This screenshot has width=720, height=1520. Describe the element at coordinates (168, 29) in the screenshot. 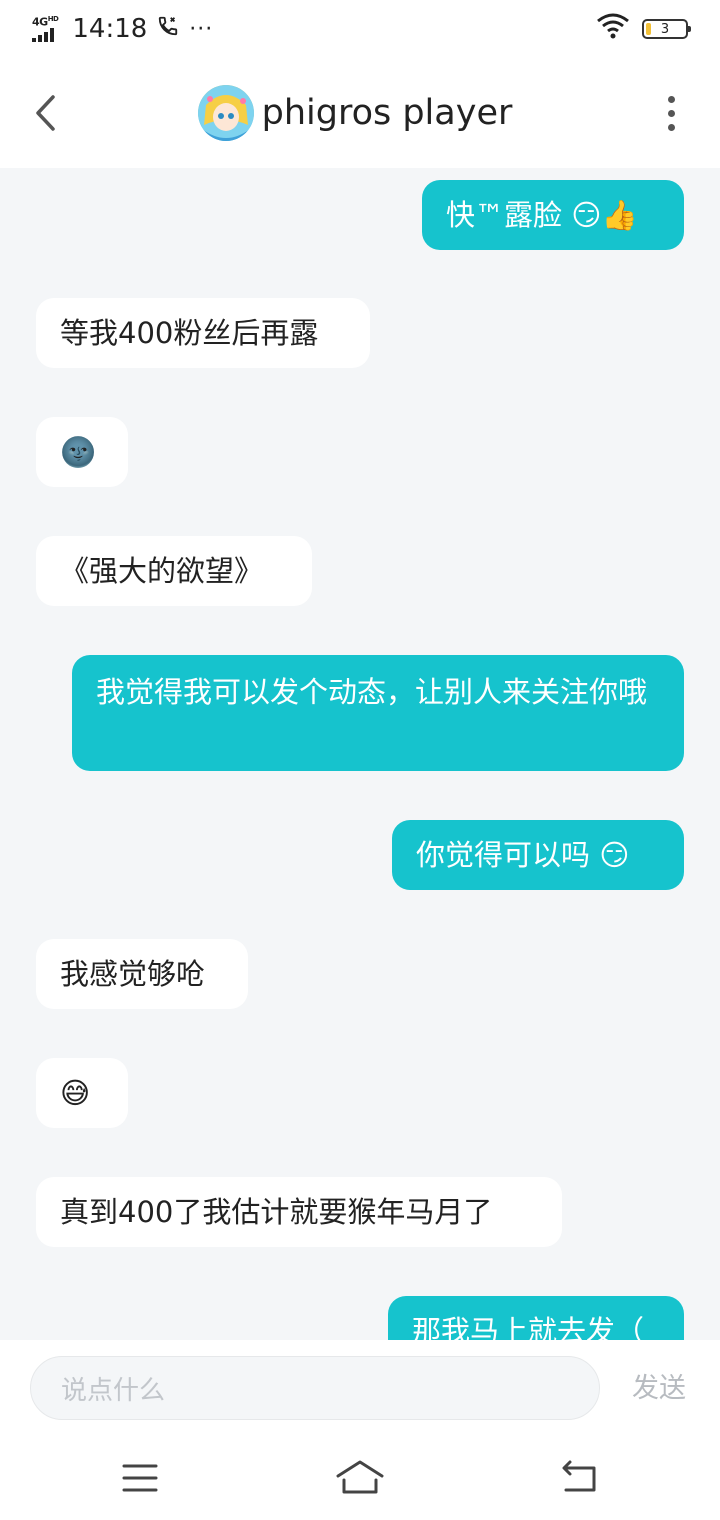

I see `phone-icon` at that location.